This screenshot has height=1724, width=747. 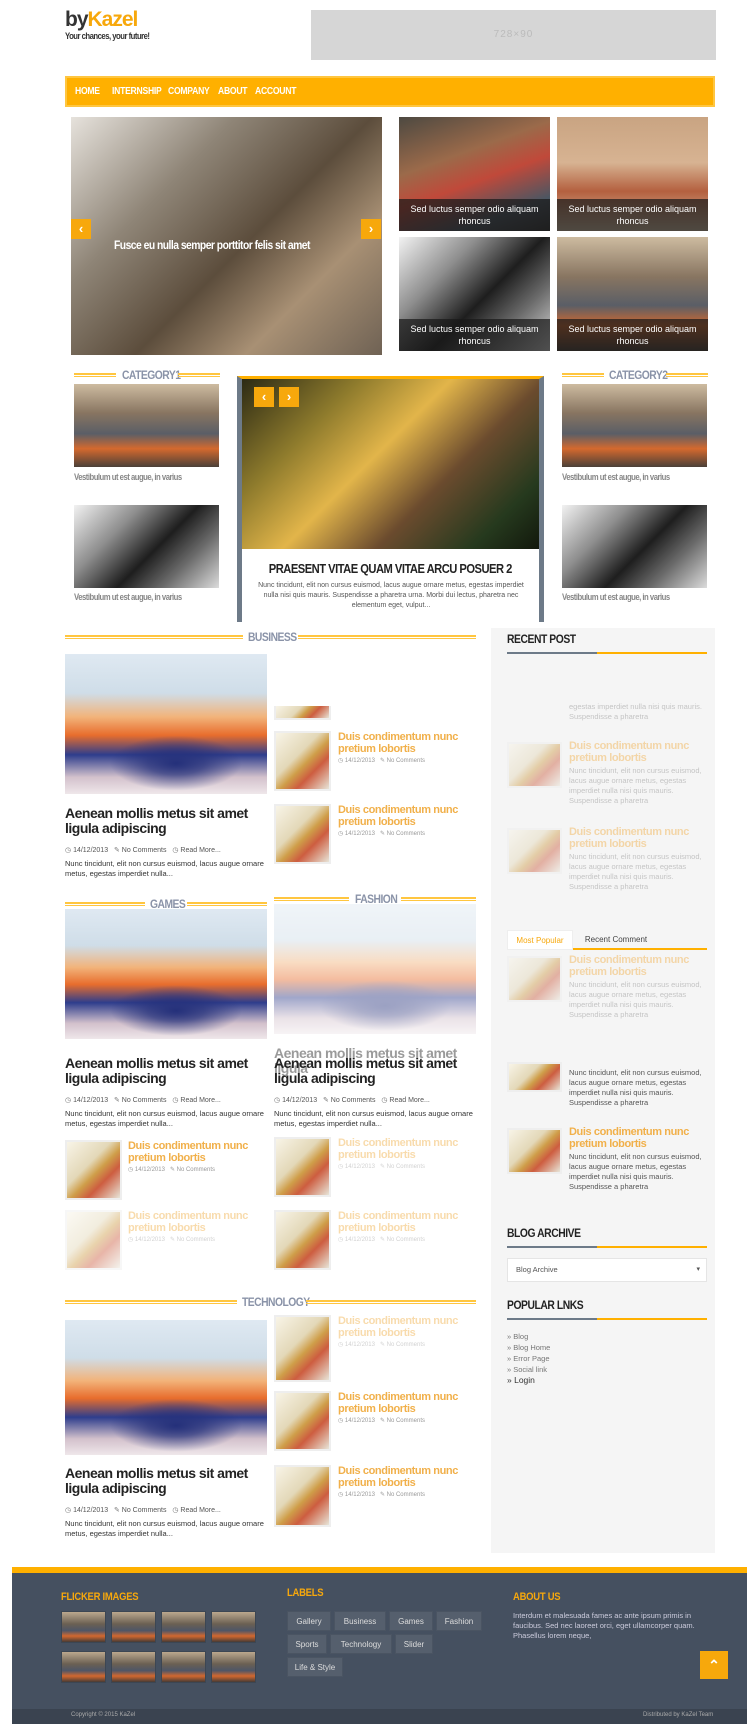 I want to click on category2-label: CATEGORY2, so click(x=638, y=375).